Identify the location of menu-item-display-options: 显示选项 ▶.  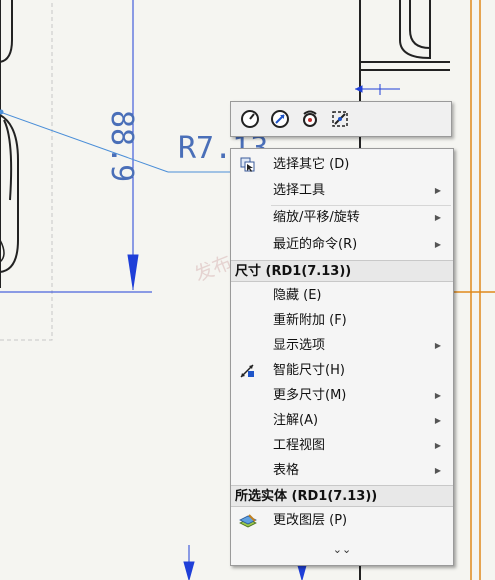
(342, 346).